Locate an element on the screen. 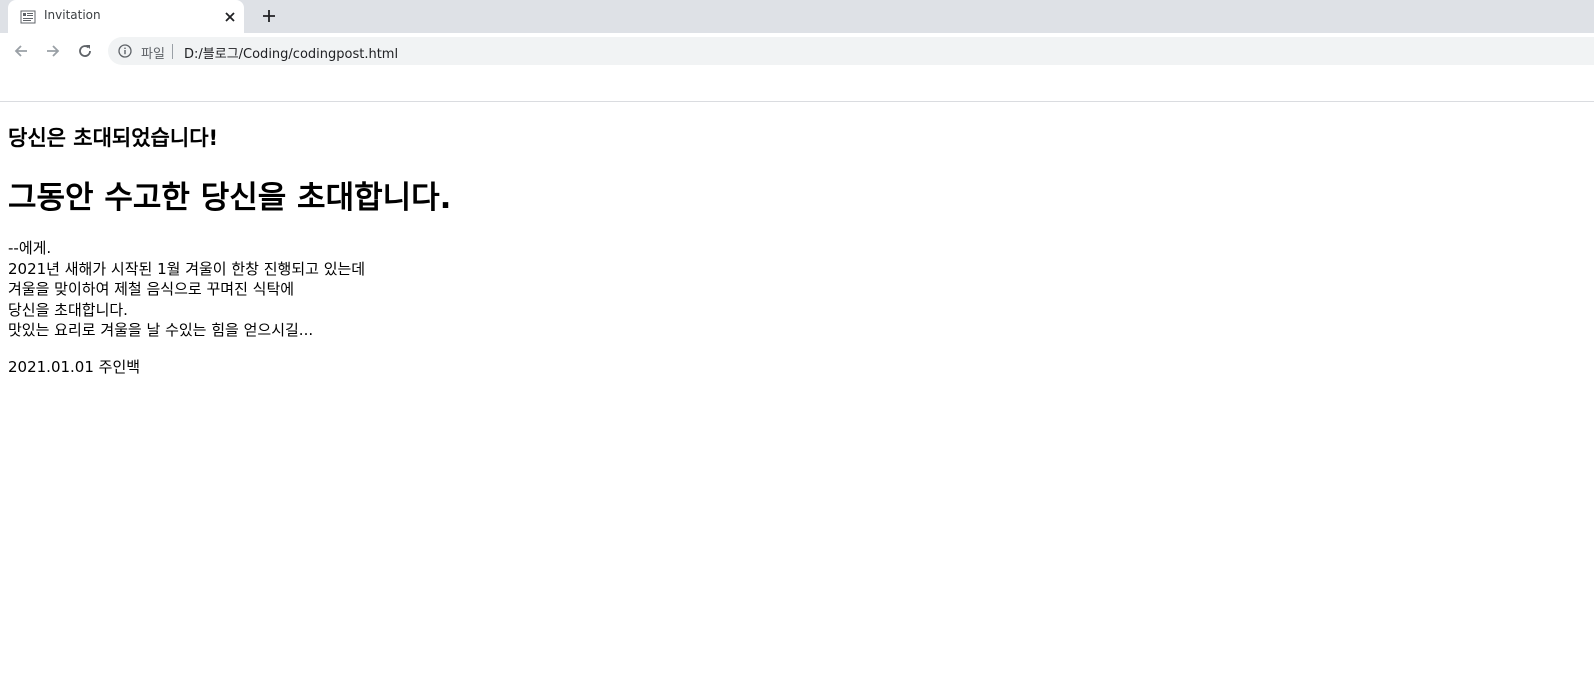 This screenshot has width=1594, height=684. letter-line: --에게. is located at coordinates (30, 248).